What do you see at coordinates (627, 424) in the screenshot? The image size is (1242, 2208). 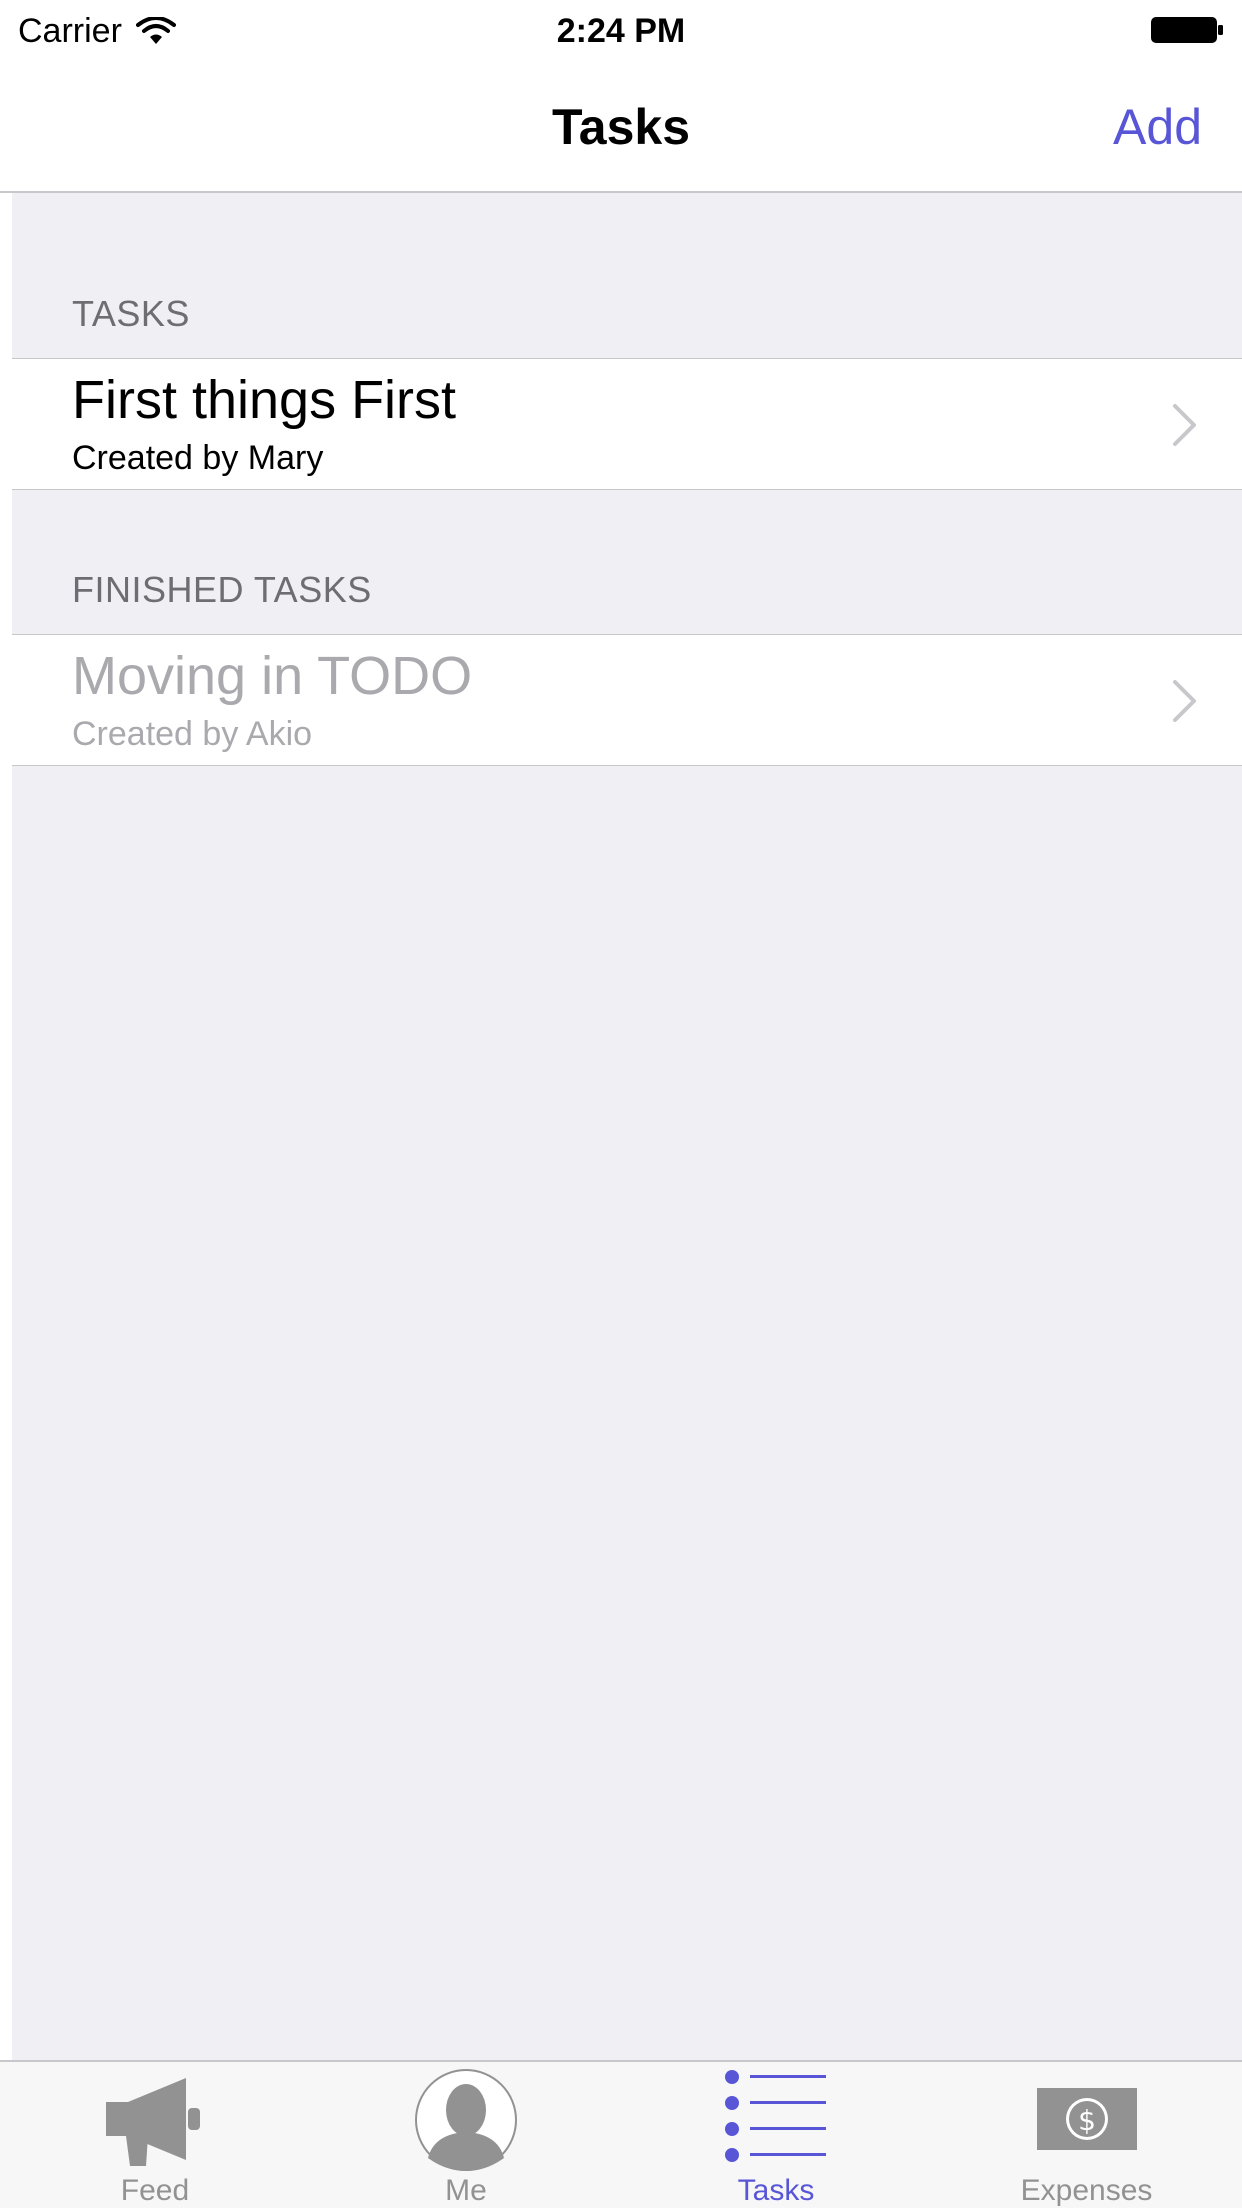 I see `task-row-first-things-first: First things First Created by Mary` at bounding box center [627, 424].